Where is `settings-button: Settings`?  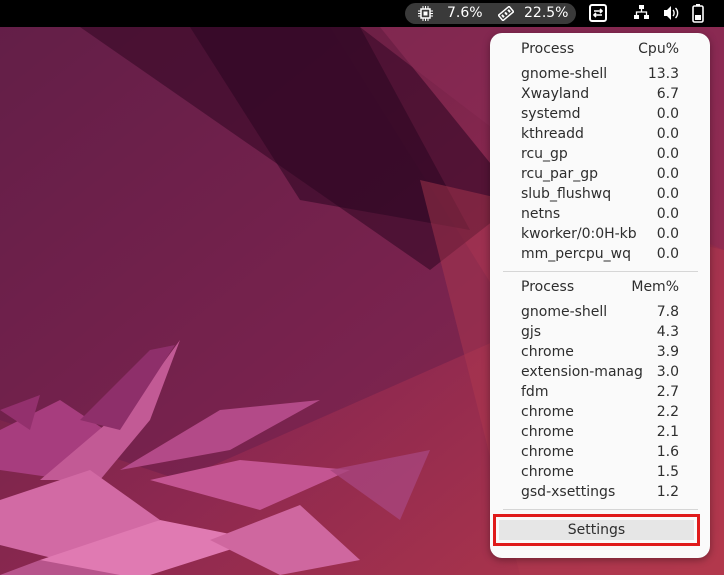
settings-button: Settings is located at coordinates (596, 530).